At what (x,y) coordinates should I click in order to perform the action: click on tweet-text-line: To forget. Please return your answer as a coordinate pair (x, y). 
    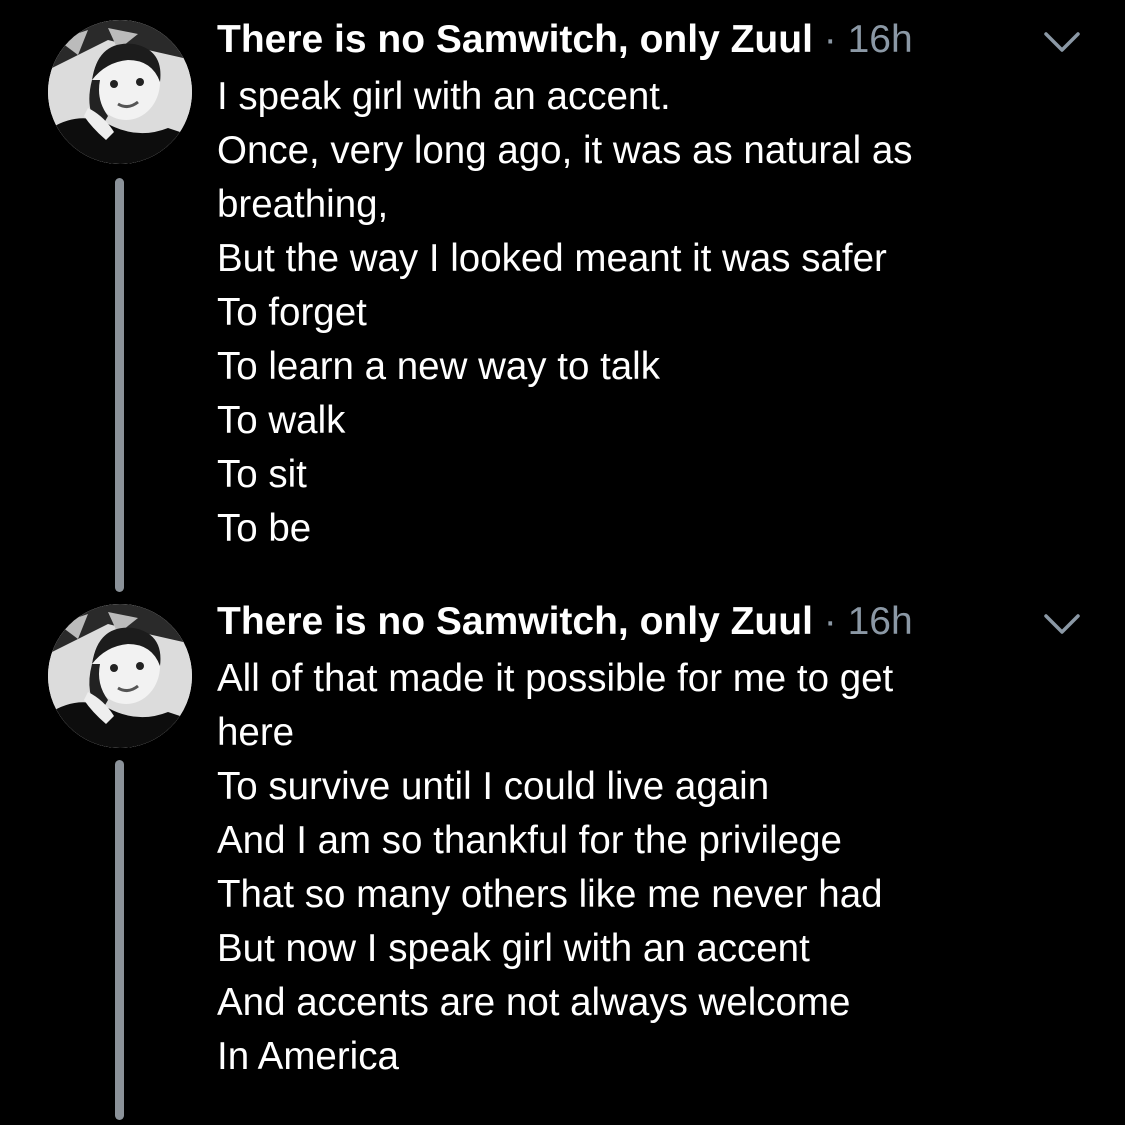
    Looking at the image, I should click on (292, 312).